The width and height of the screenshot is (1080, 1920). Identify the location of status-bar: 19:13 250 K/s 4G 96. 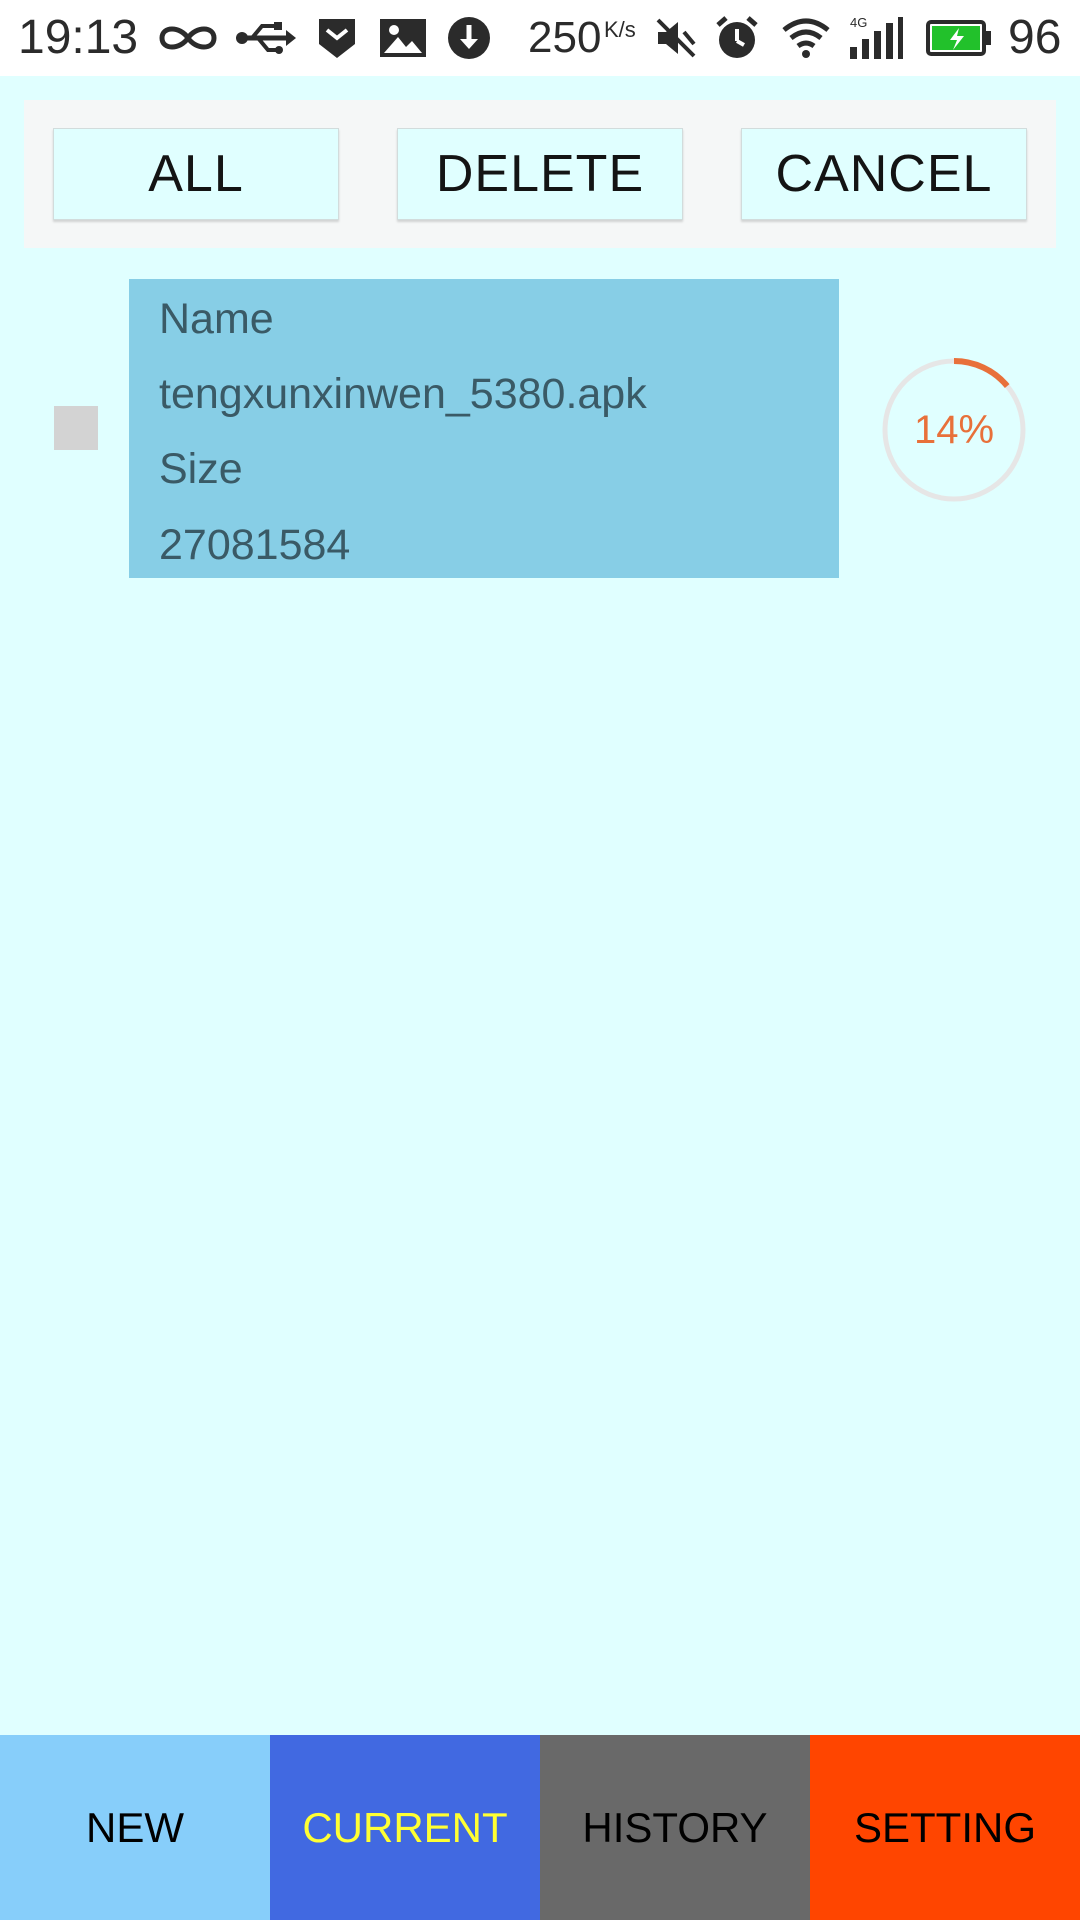
(540, 38).